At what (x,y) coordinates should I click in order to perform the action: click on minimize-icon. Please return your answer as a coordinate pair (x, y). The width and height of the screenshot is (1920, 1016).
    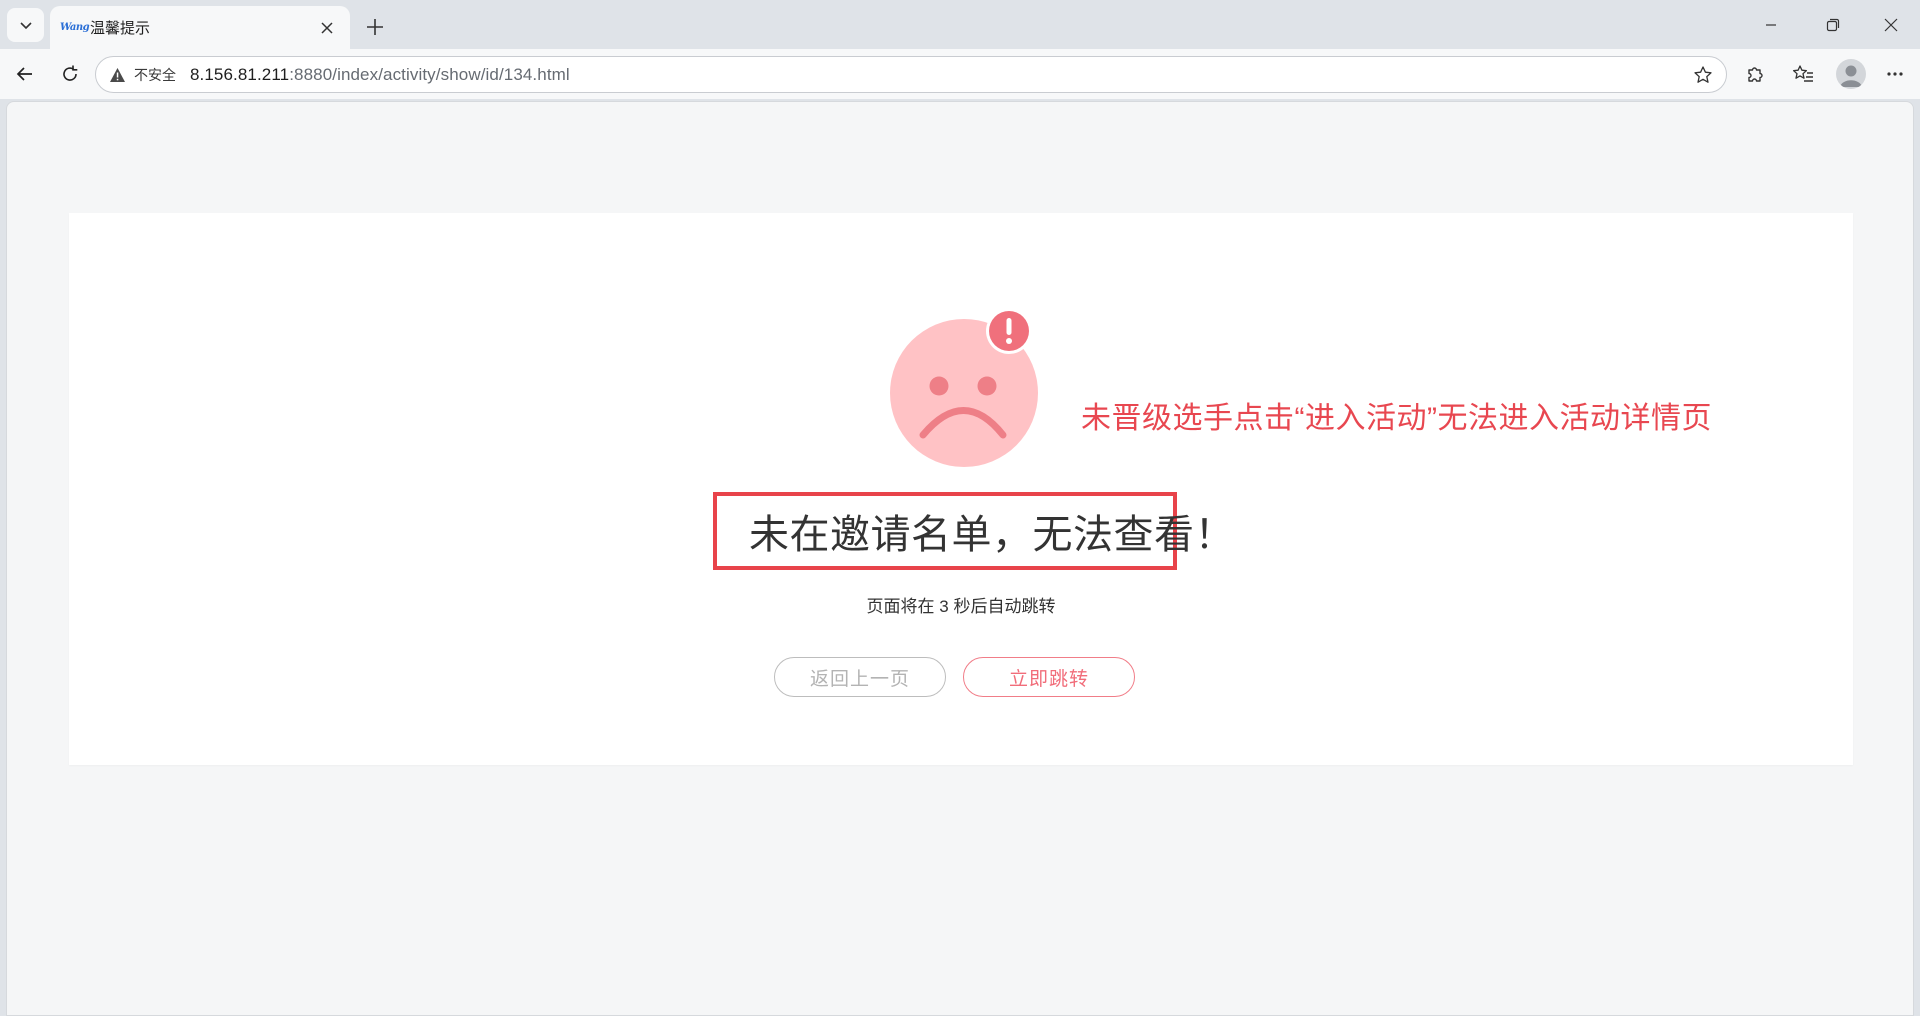
    Looking at the image, I should click on (1771, 25).